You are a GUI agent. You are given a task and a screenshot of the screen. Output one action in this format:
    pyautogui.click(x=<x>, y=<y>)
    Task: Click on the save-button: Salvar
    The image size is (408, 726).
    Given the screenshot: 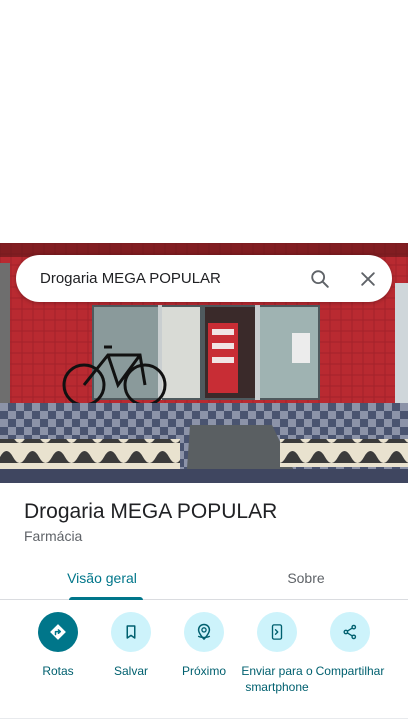 What is the action you would take?
    pyautogui.click(x=131, y=645)
    